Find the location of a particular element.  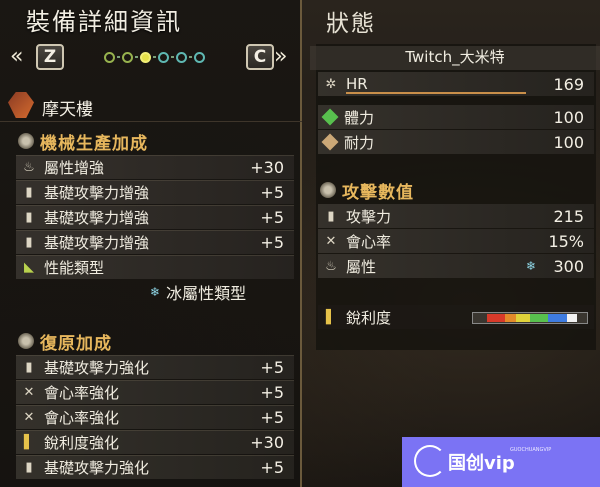

stat-label: 耐力 is located at coordinates (359, 142).